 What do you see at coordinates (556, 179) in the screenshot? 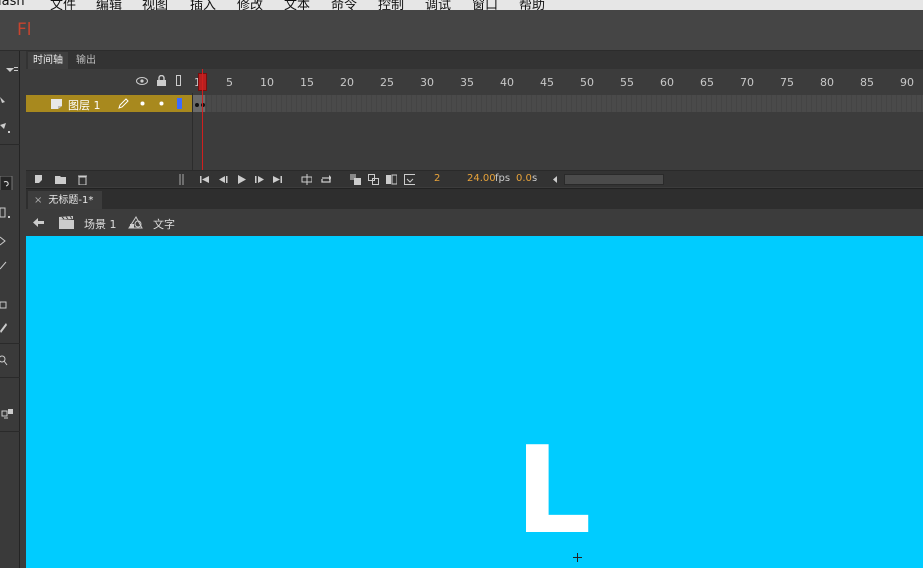
I see `scroll-left-icon` at bounding box center [556, 179].